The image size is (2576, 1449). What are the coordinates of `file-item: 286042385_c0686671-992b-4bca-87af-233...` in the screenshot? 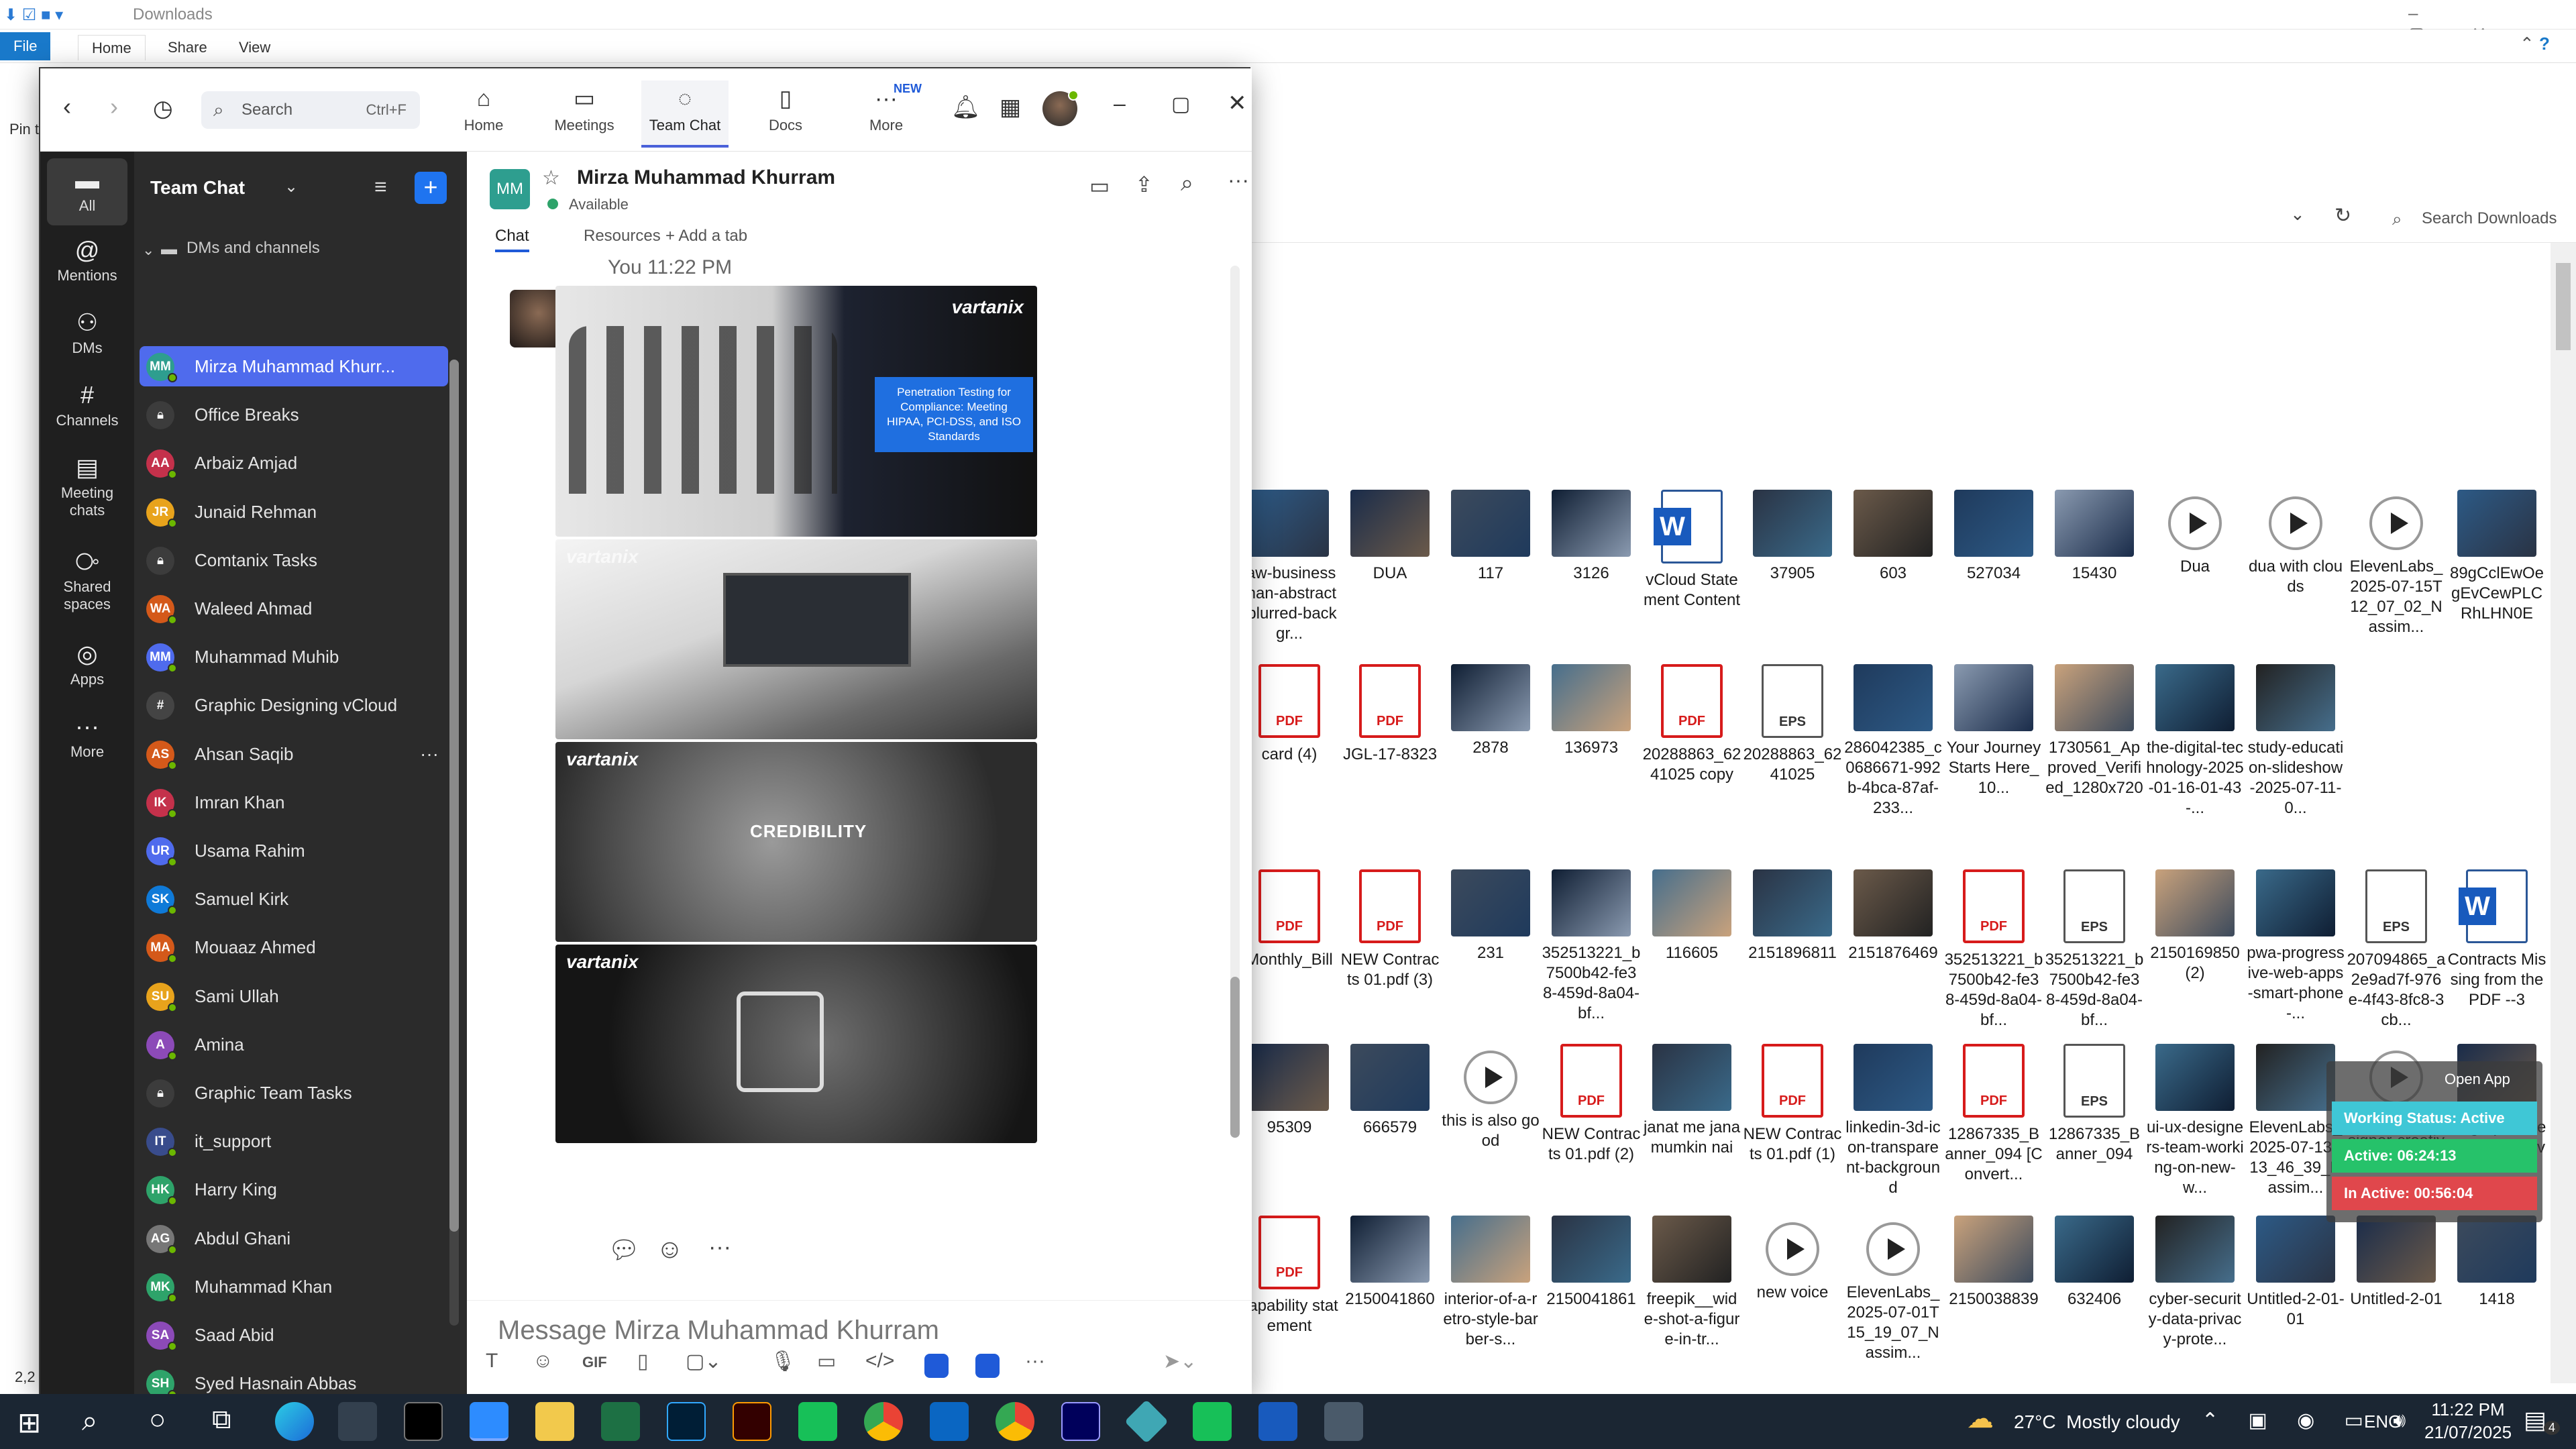 It's located at (1893, 741).